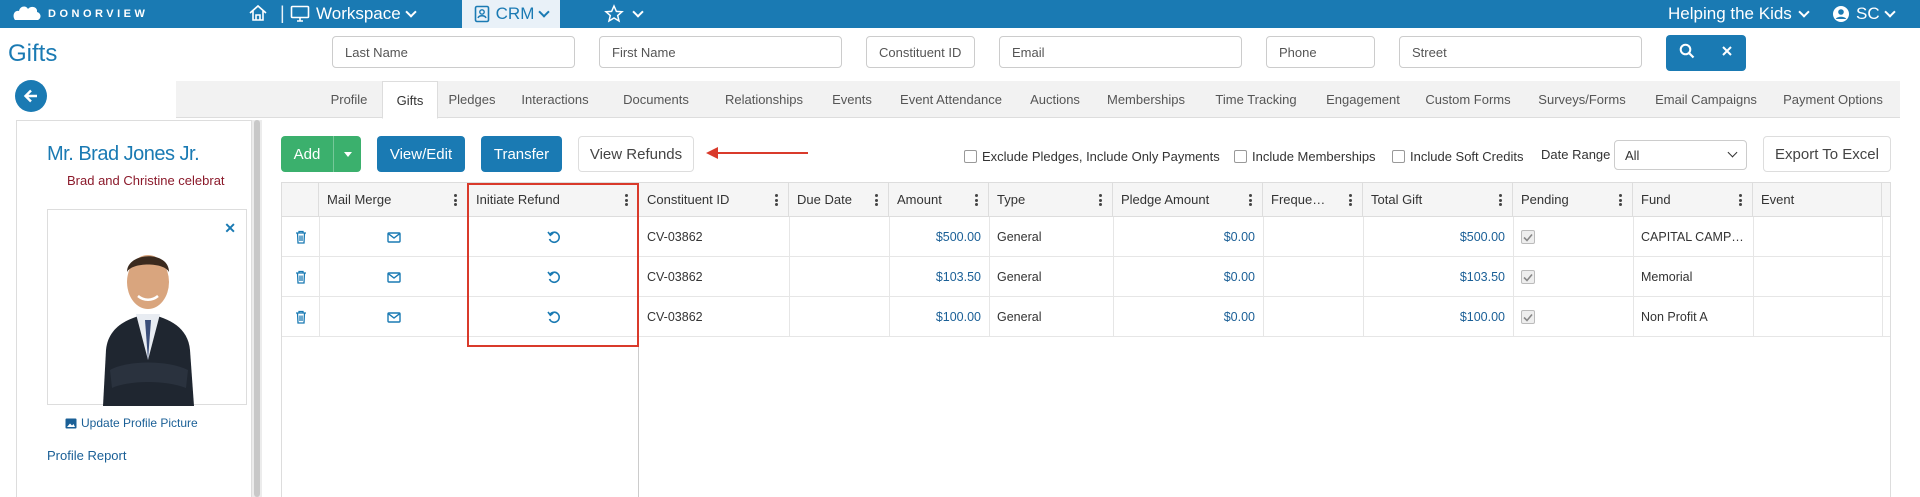 The width and height of the screenshot is (1920, 497). Describe the element at coordinates (1457, 156) in the screenshot. I see `include-soft-credits-checkbox: Include Soft Credits` at that location.